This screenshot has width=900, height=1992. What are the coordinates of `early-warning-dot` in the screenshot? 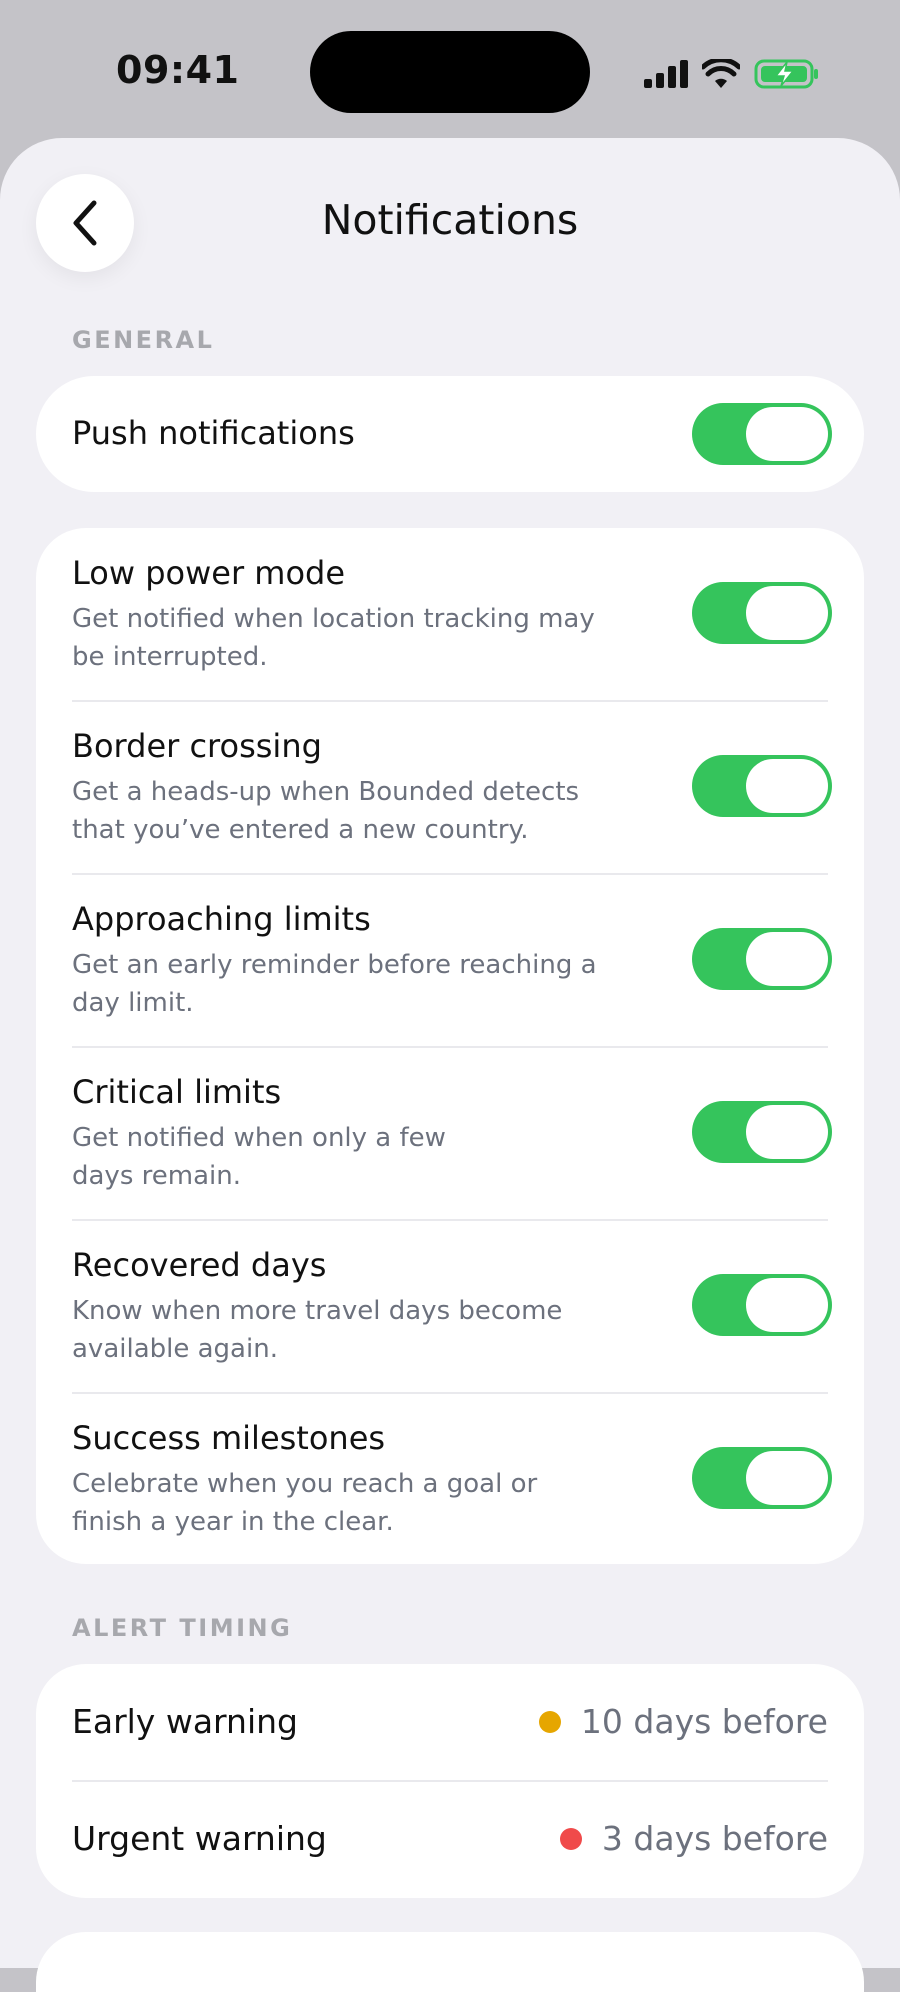 It's located at (549, 1721).